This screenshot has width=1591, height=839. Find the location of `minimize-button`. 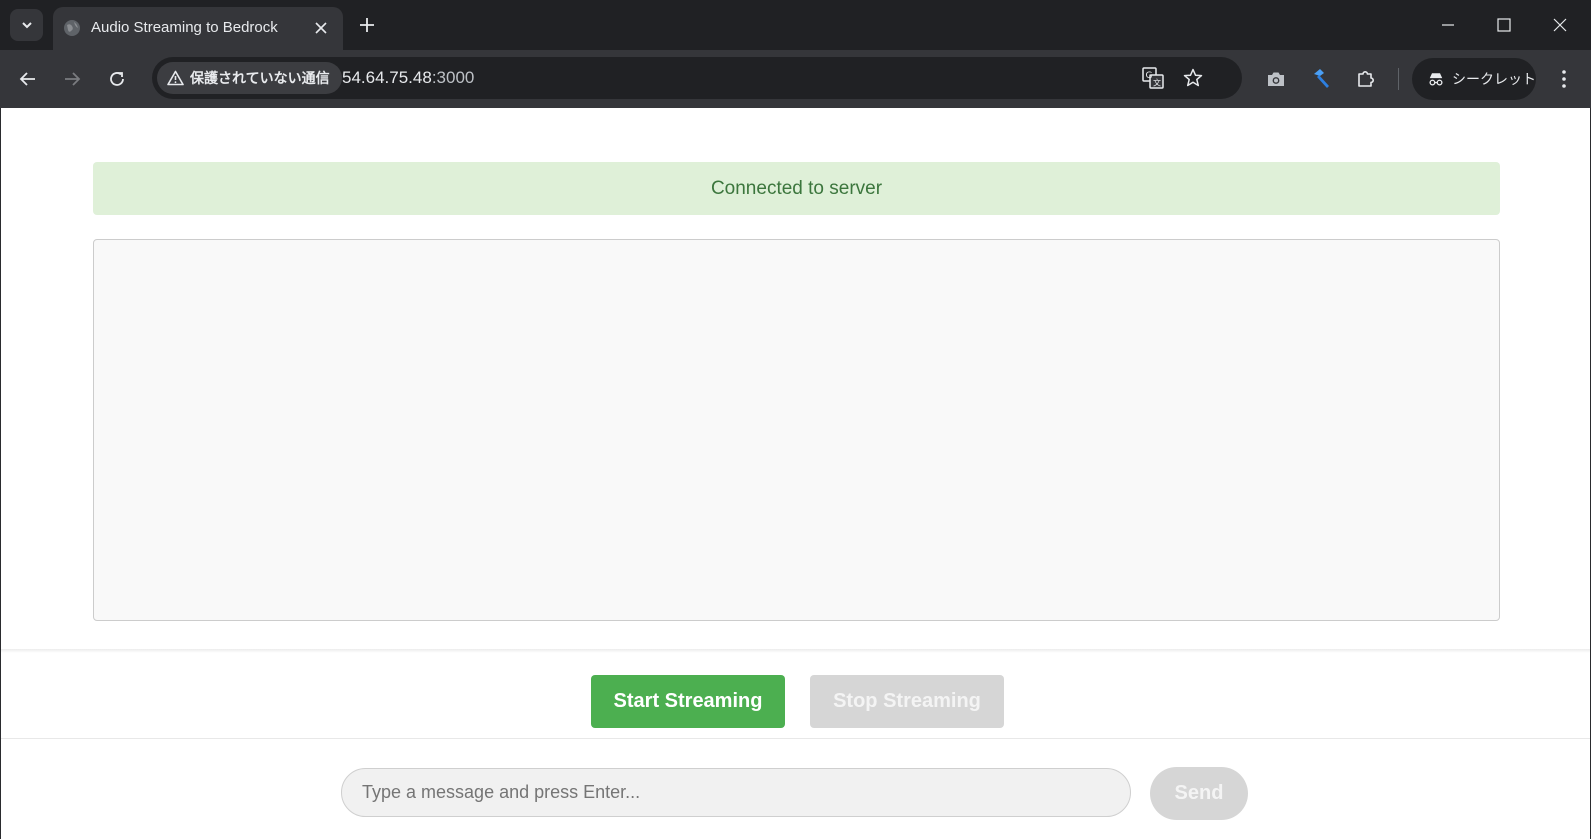

minimize-button is located at coordinates (1448, 25).